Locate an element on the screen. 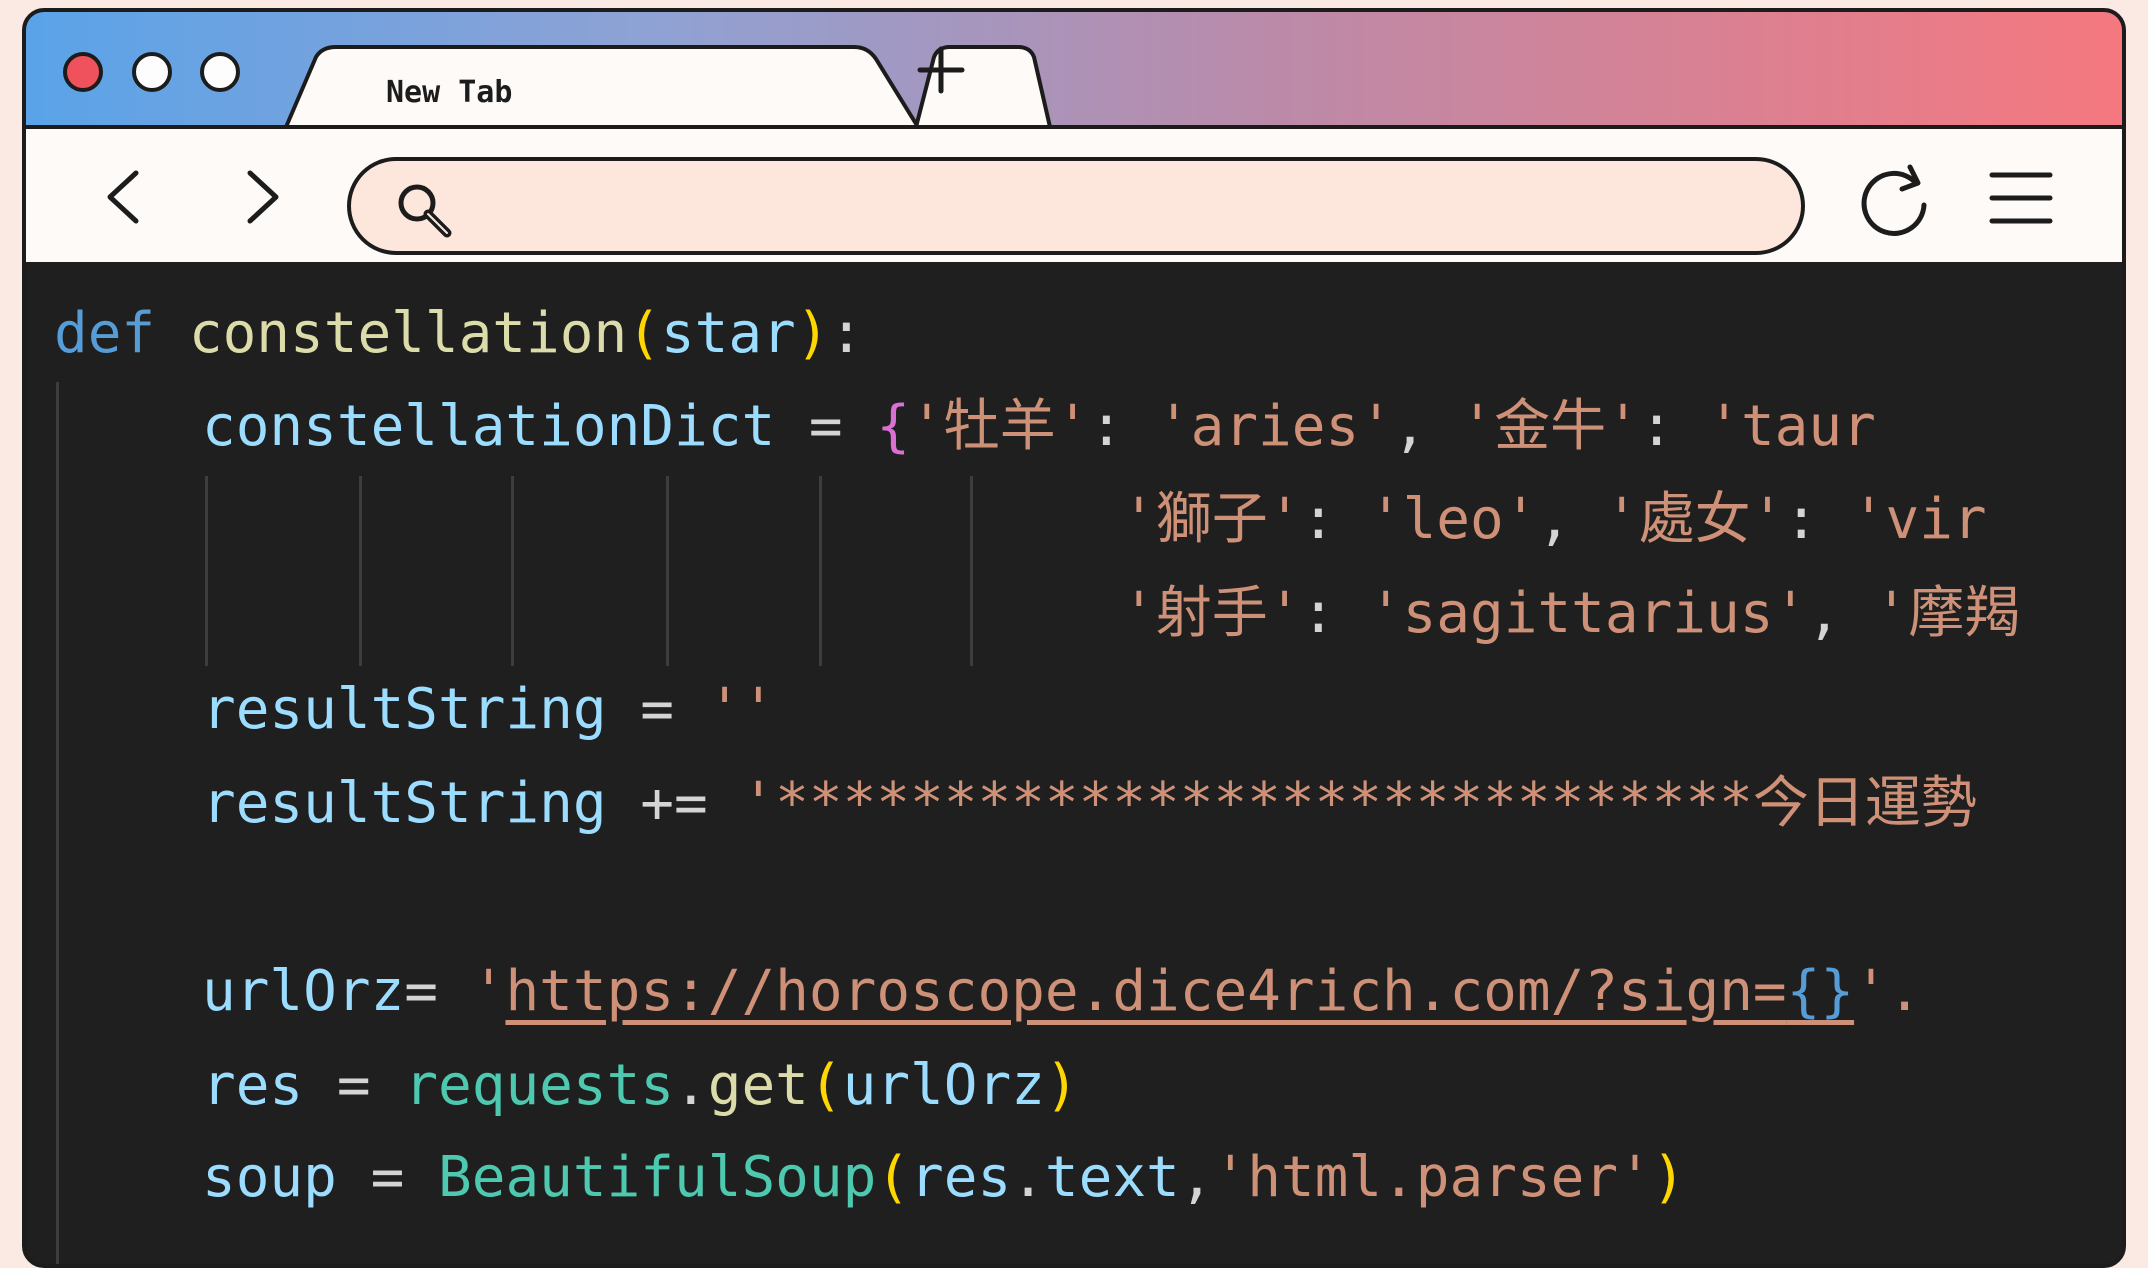  colon: : is located at coordinates (846, 333).